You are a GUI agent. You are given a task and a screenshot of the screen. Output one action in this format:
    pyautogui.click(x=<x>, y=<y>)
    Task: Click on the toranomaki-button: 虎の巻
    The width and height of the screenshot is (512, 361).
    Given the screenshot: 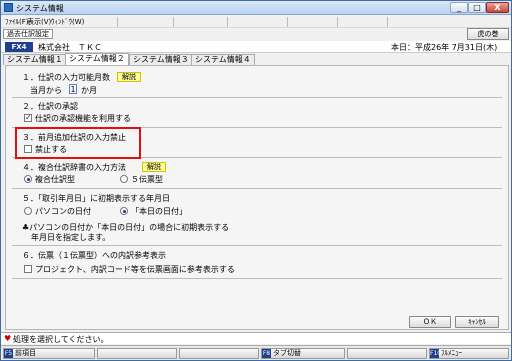 What is the action you would take?
    pyautogui.click(x=488, y=34)
    